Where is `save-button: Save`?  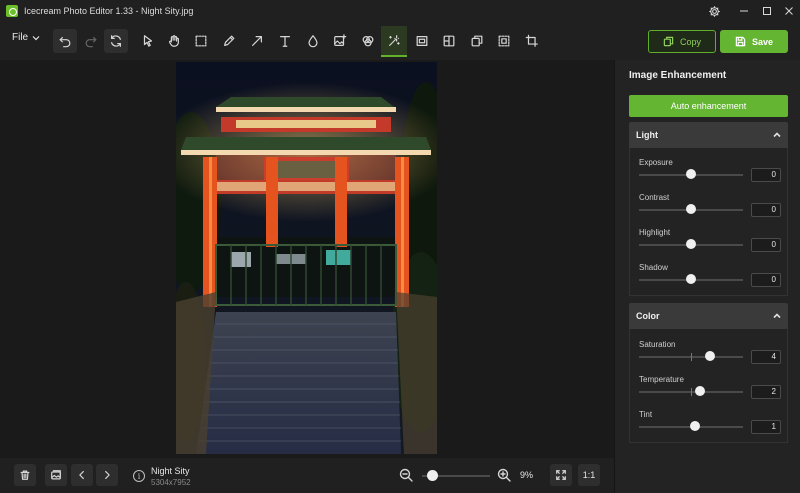
save-button: Save is located at coordinates (754, 41).